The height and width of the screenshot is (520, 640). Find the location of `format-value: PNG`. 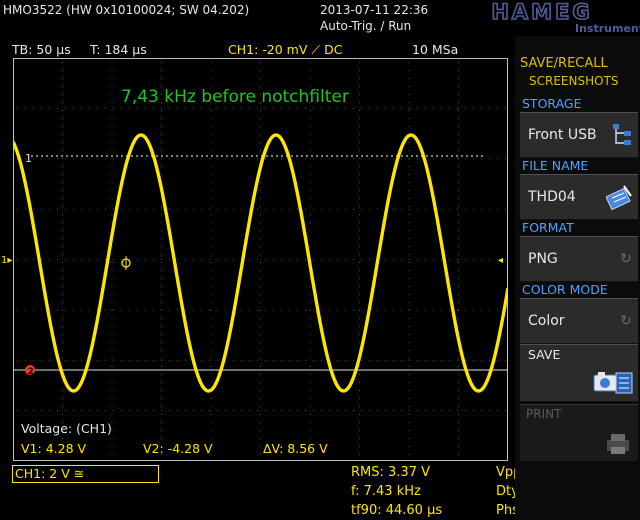

format-value: PNG is located at coordinates (543, 259).